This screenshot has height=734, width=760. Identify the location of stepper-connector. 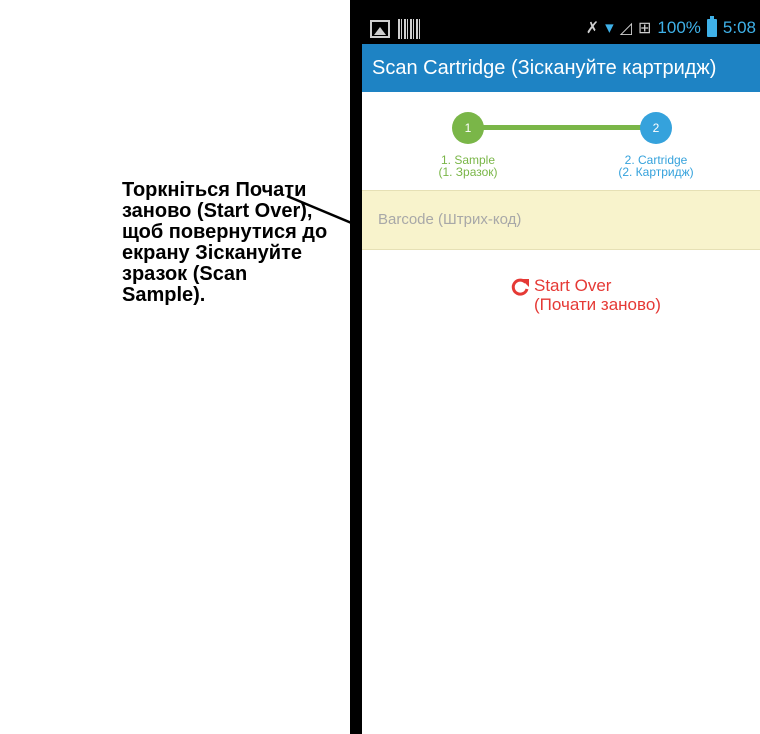
(565, 127).